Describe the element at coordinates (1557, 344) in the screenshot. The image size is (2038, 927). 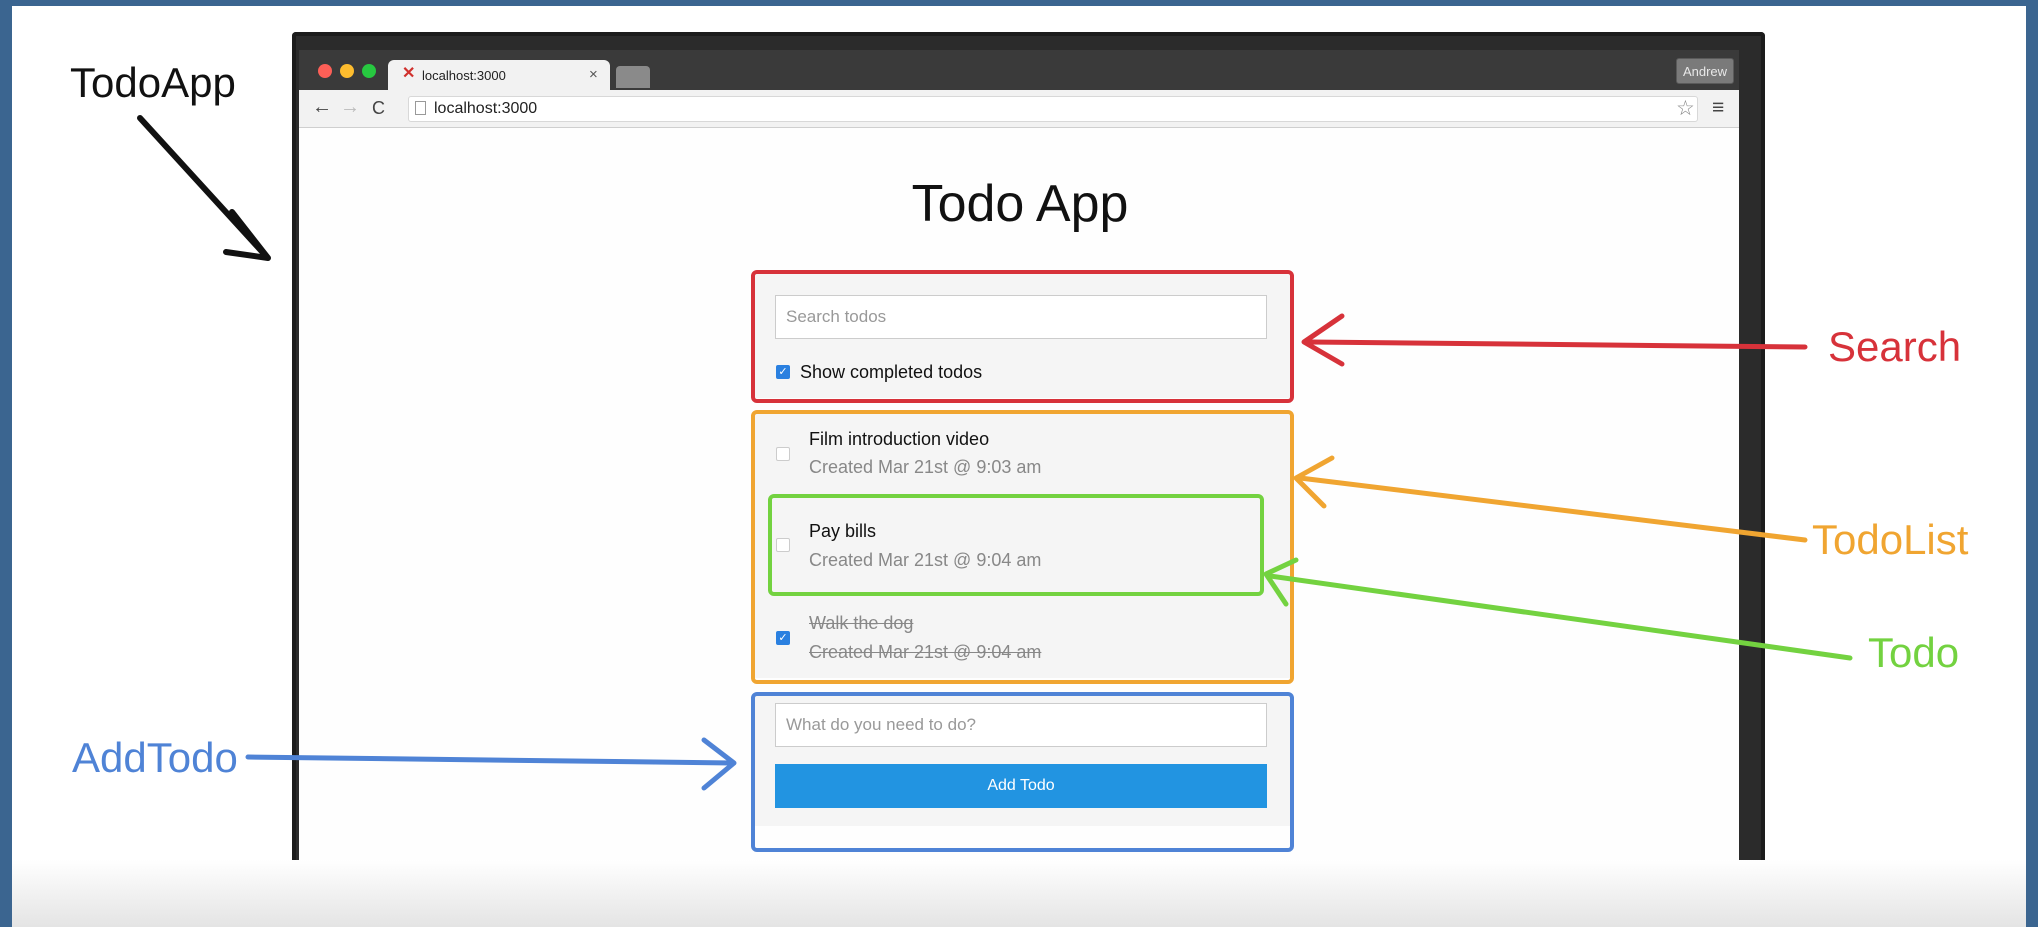
I see `search-arrow` at that location.